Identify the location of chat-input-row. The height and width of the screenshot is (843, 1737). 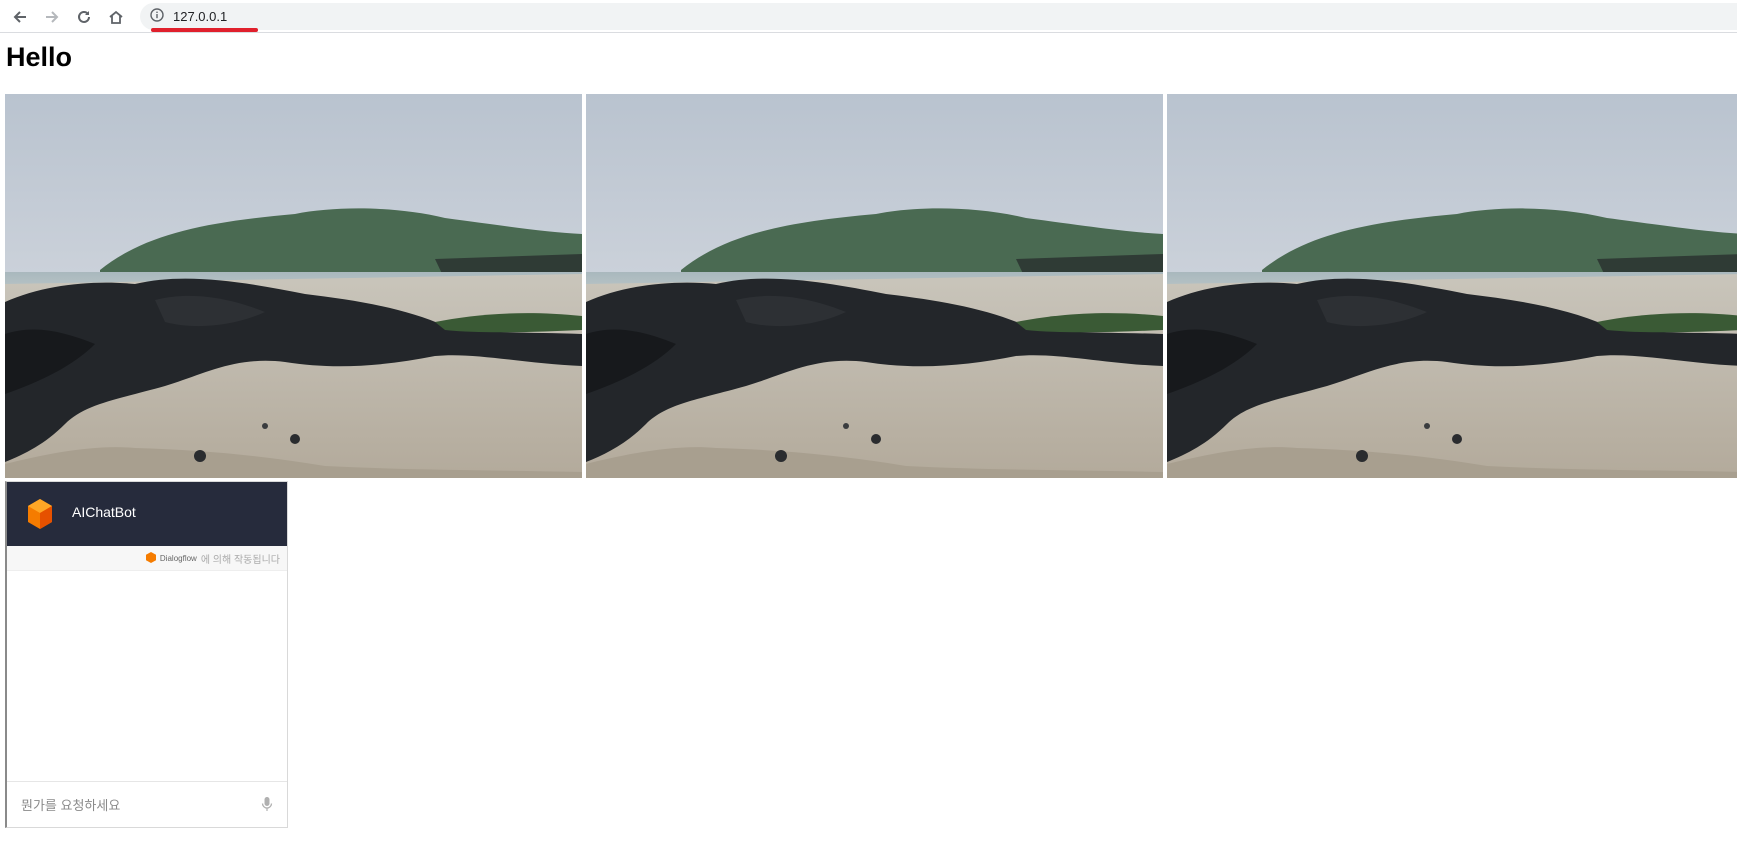
(147, 804).